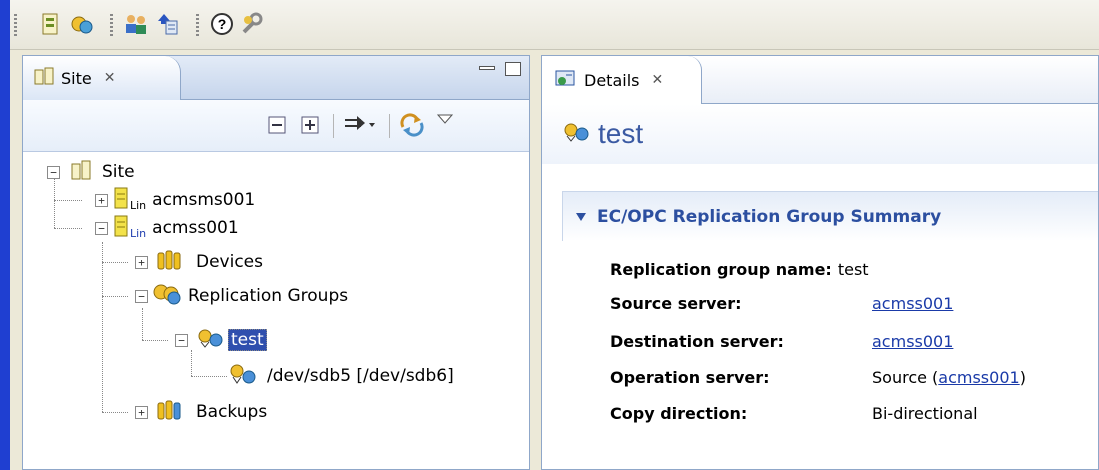 This screenshot has width=1099, height=470. What do you see at coordinates (50, 24) in the screenshot?
I see `new-site-icon` at bounding box center [50, 24].